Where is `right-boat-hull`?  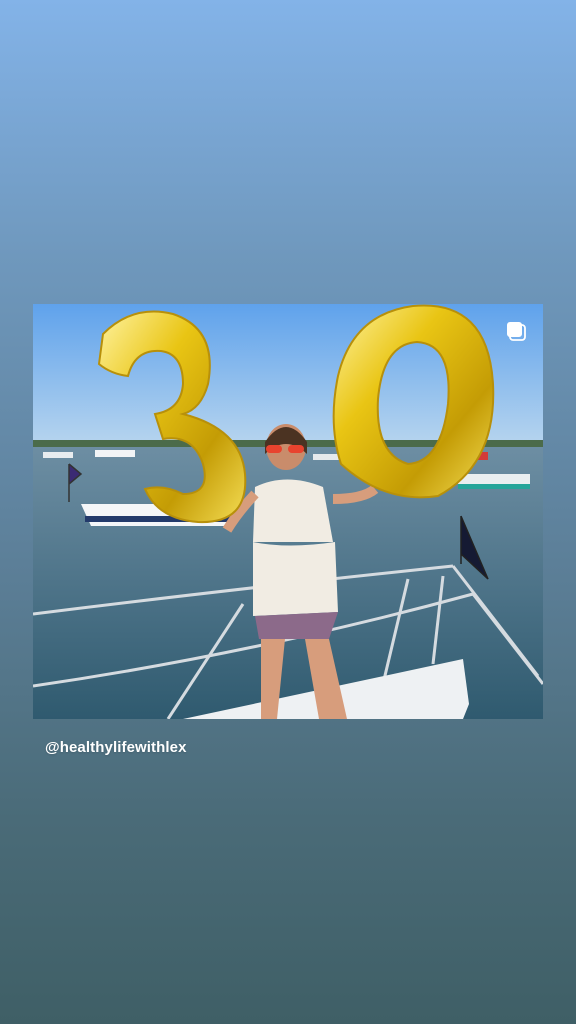
right-boat-hull is located at coordinates (494, 486).